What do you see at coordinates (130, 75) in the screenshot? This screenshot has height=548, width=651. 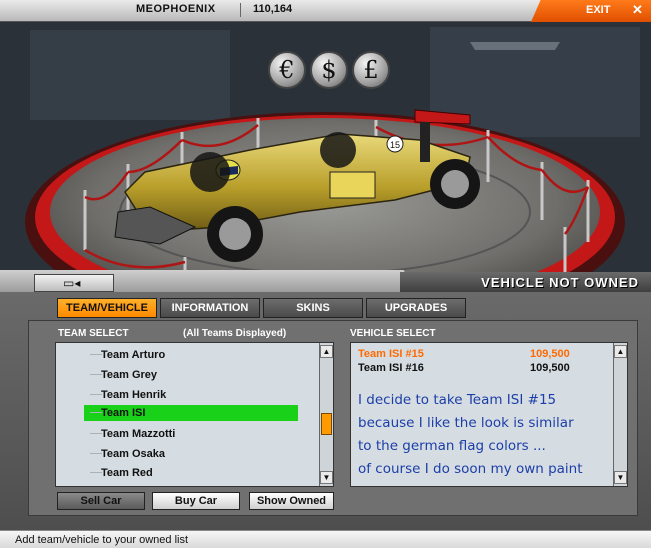 I see `backdrop-wall-left` at bounding box center [130, 75].